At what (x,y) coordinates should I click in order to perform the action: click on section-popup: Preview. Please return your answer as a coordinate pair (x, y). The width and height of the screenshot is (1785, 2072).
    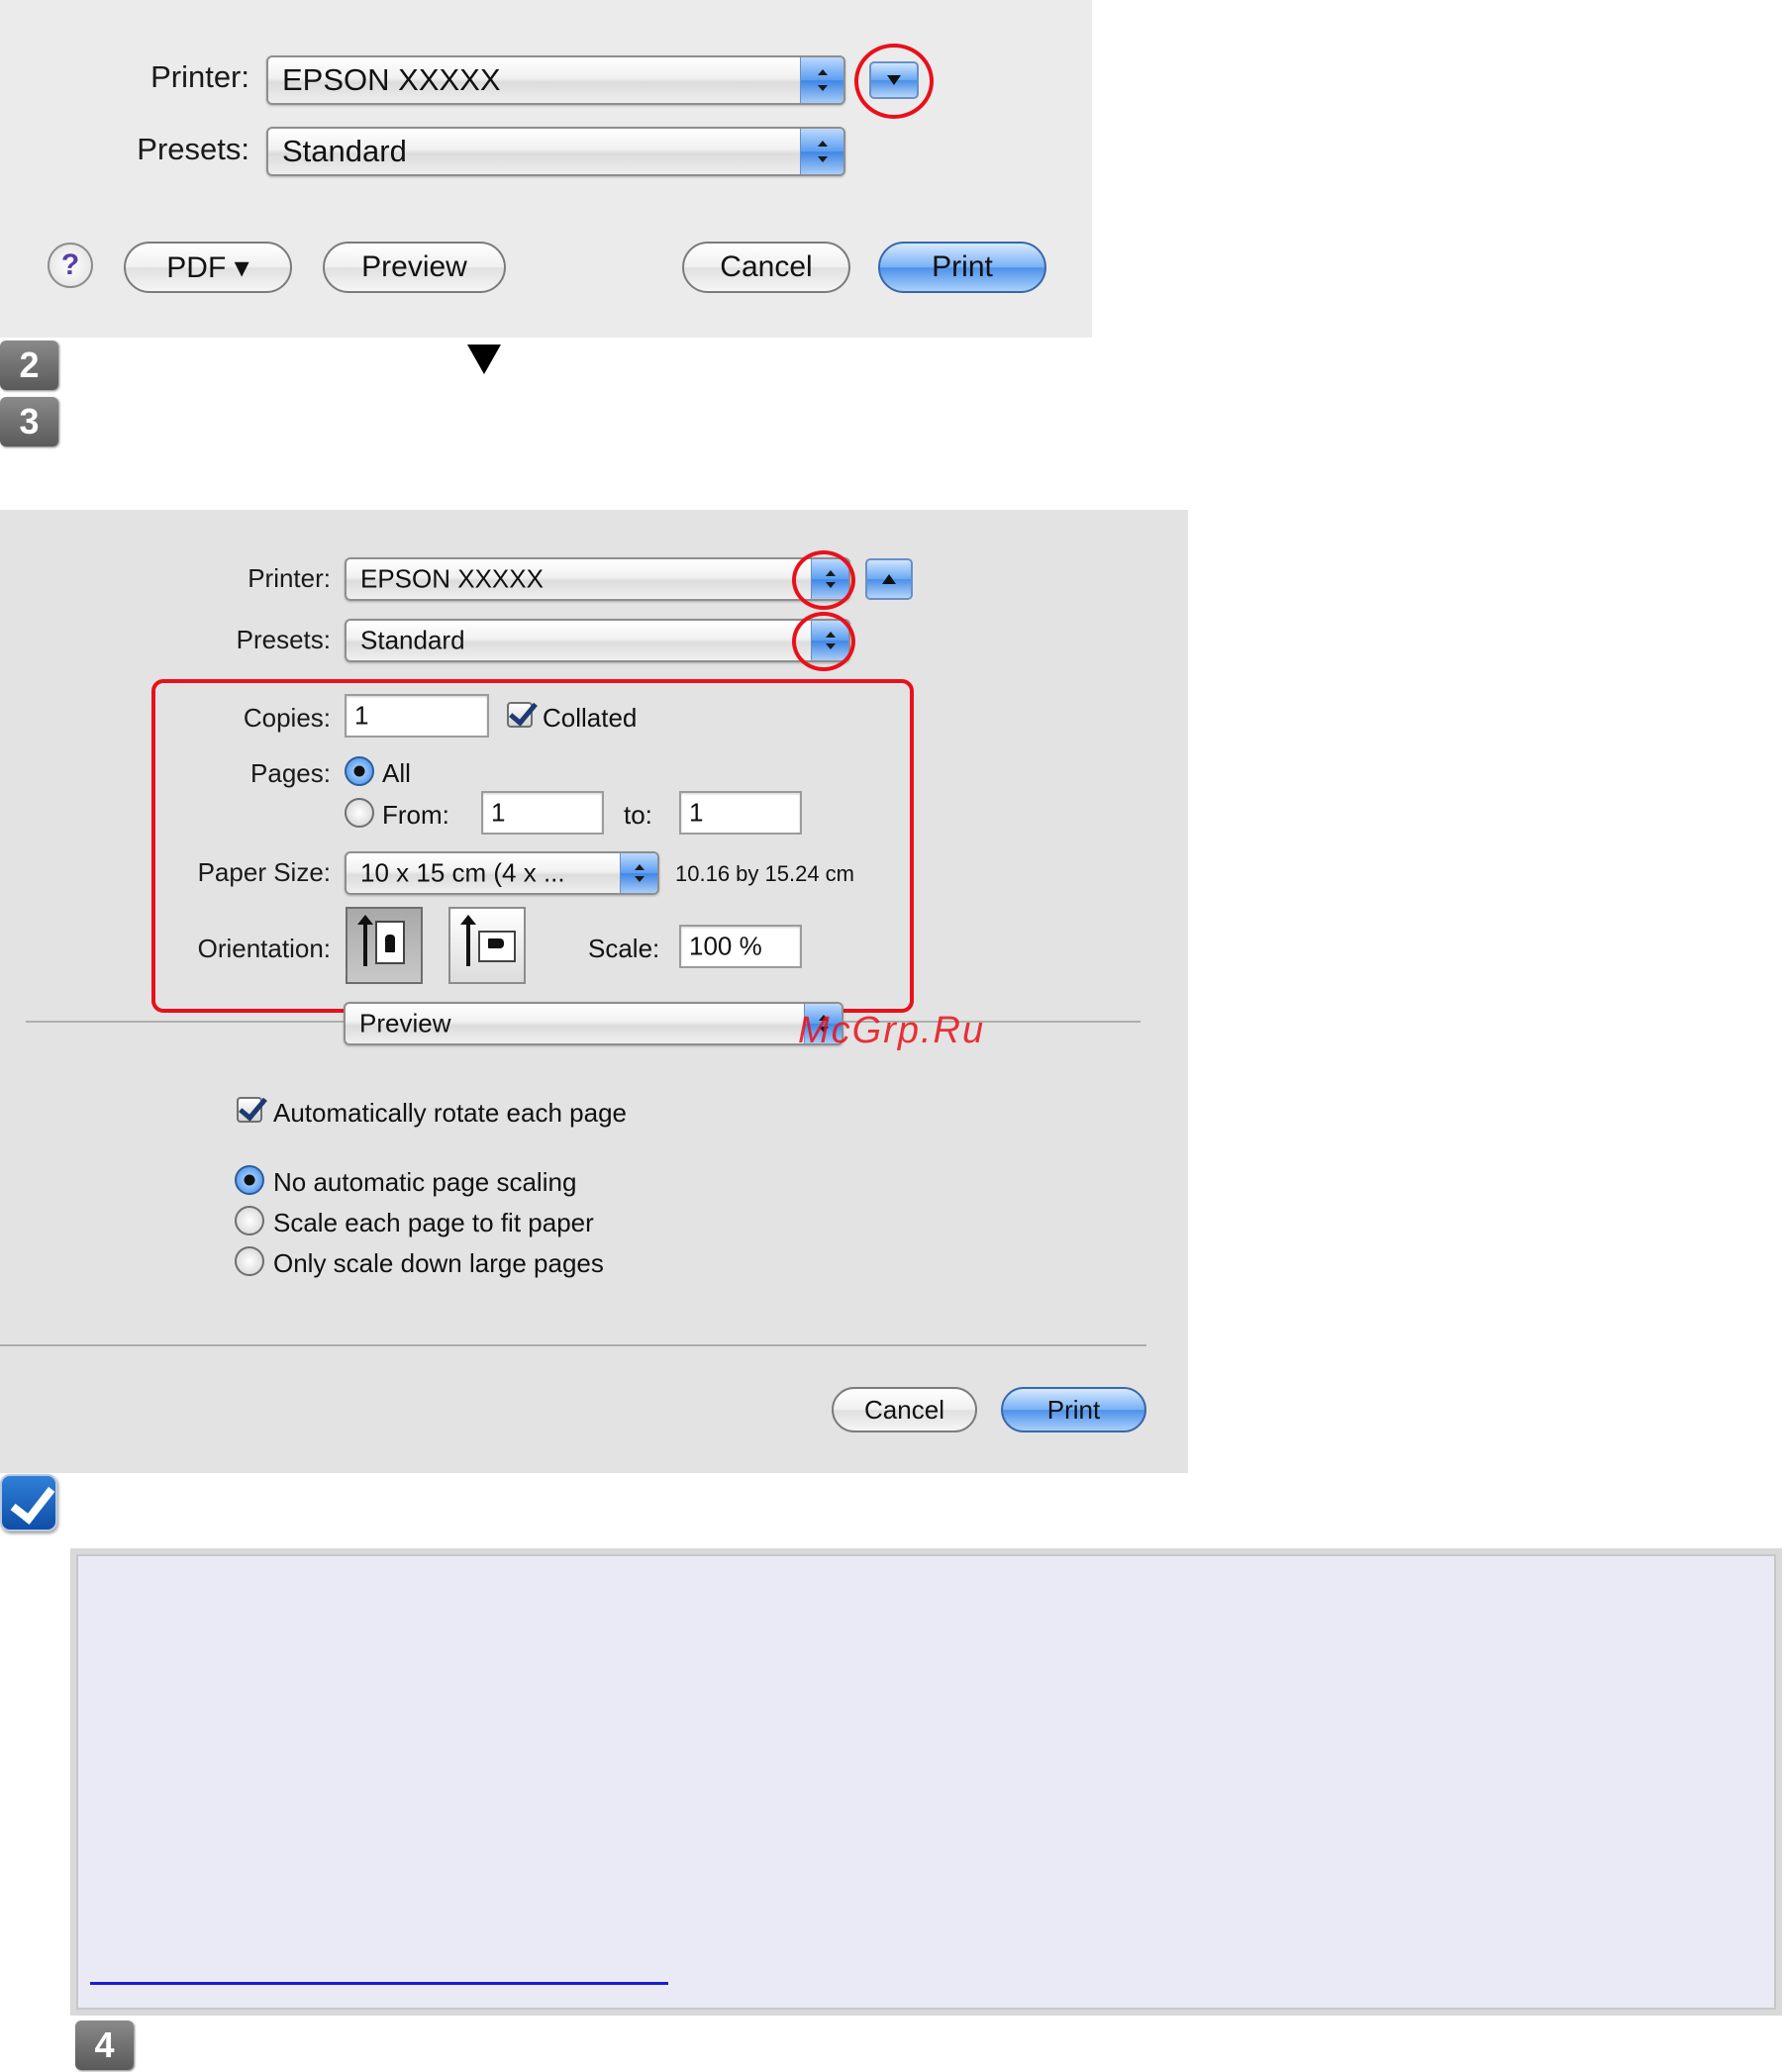
    Looking at the image, I should click on (593, 1023).